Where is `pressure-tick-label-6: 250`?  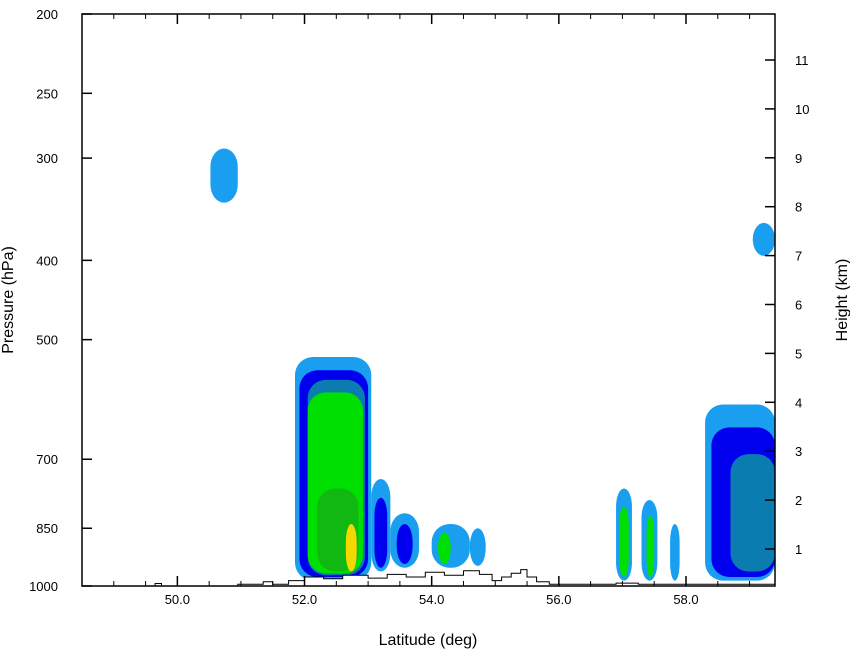
pressure-tick-label-6: 250 is located at coordinates (47, 93).